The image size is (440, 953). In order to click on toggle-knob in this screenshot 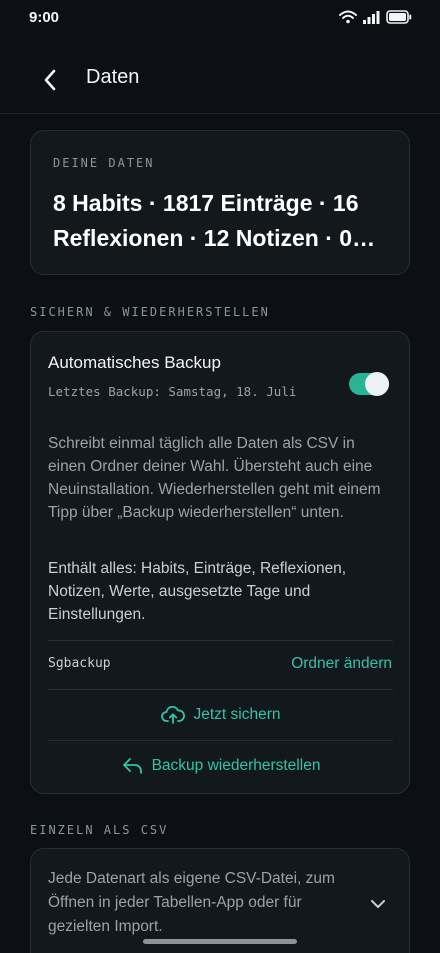, I will do `click(377, 384)`.